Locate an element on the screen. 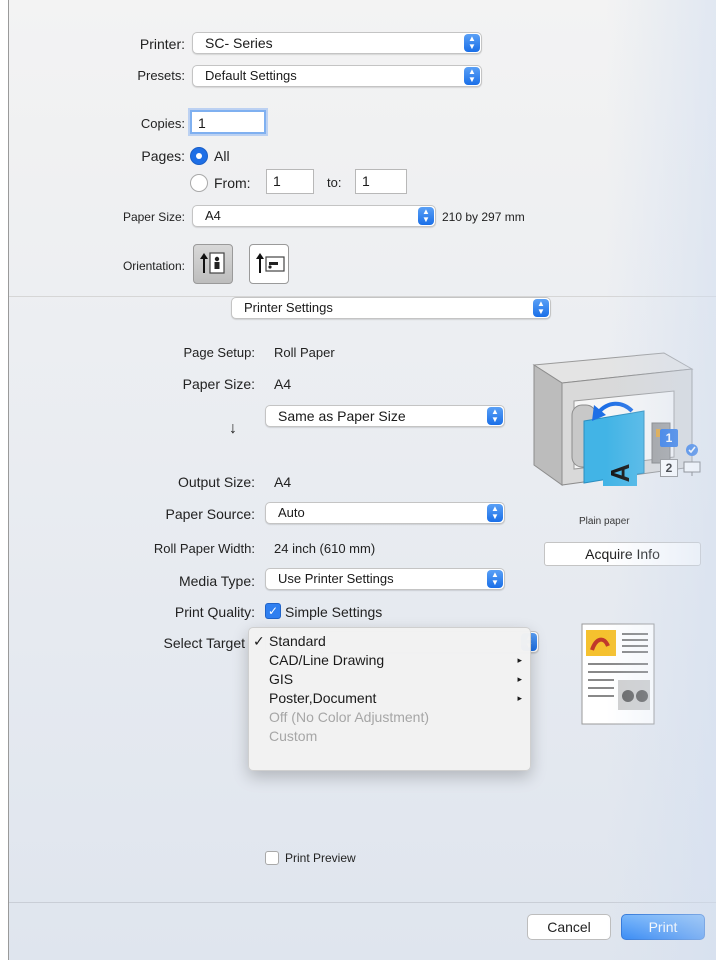 Image resolution: width=716 pixels, height=960 pixels. tray-badge-1: 1 is located at coordinates (669, 438).